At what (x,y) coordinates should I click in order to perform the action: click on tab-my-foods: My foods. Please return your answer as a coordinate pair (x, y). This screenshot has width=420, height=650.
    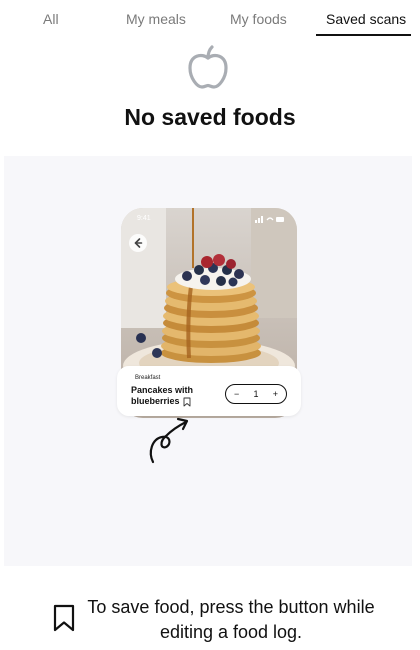
    Looking at the image, I should click on (258, 19).